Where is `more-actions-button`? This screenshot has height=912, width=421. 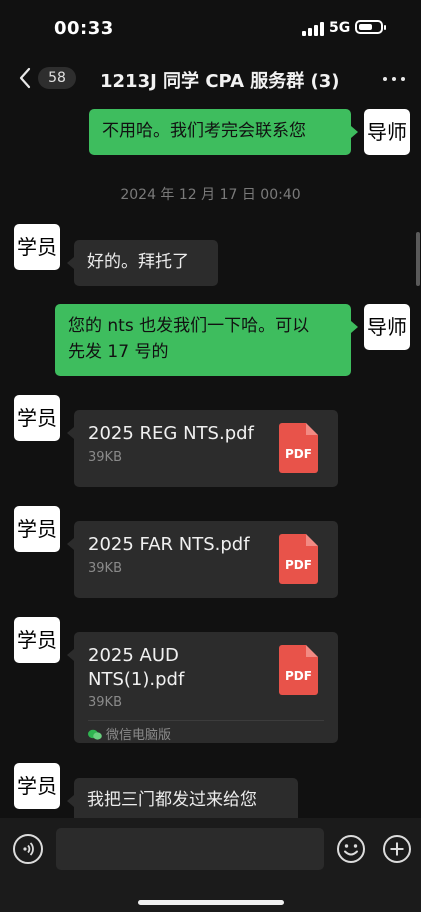 more-actions-button is located at coordinates (397, 849).